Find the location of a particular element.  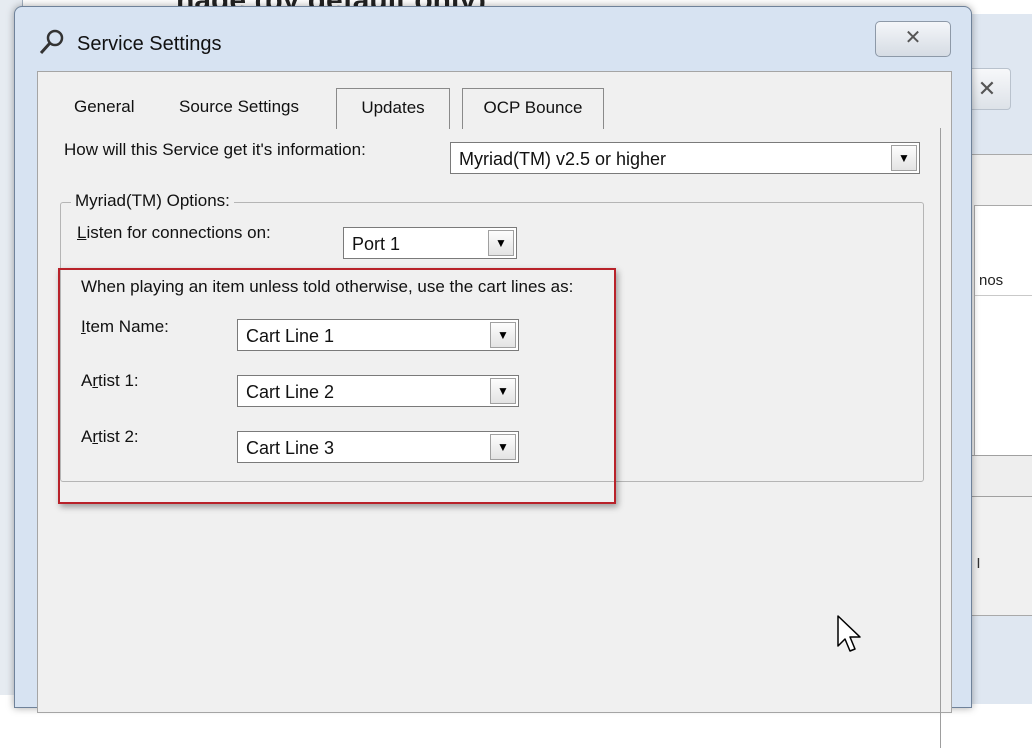

close-button: ✕ is located at coordinates (913, 39).